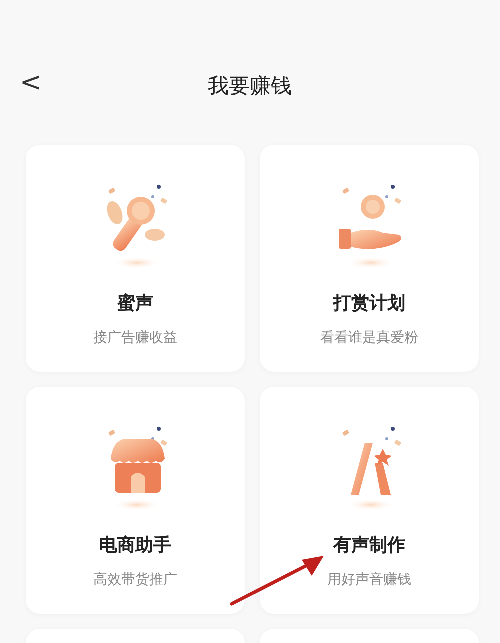 Image resolution: width=500 pixels, height=643 pixels. I want to click on page-title: 我要赚钱, so click(250, 86).